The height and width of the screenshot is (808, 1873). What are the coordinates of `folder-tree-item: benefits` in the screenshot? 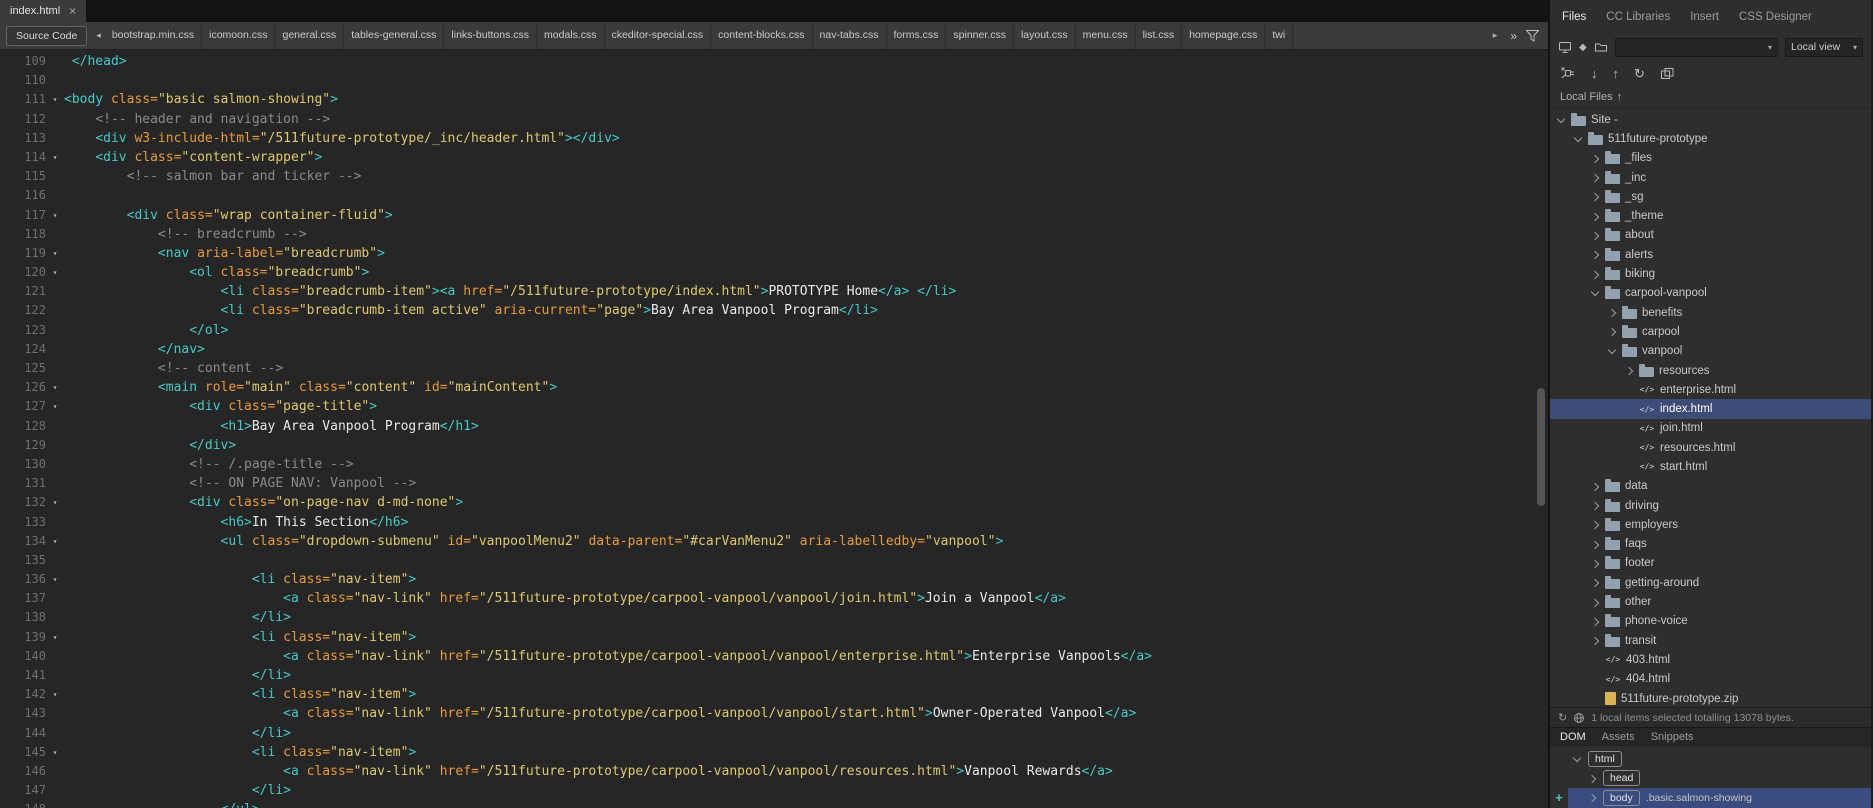 It's located at (1710, 312).